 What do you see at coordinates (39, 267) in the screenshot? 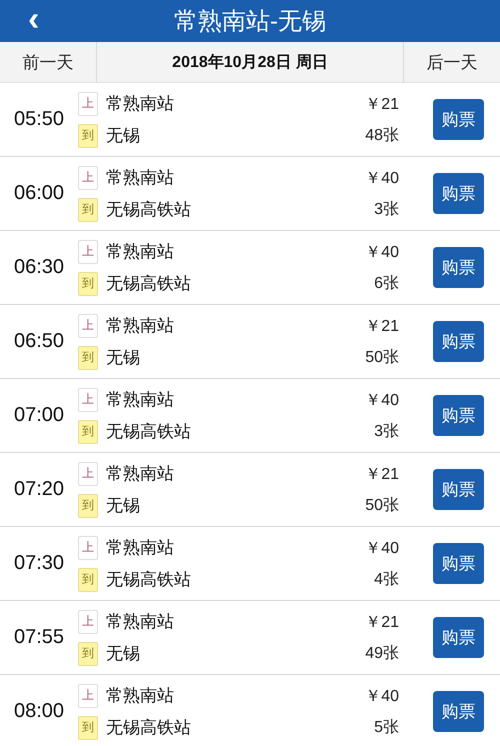
I see `departure-time: 06:30` at bounding box center [39, 267].